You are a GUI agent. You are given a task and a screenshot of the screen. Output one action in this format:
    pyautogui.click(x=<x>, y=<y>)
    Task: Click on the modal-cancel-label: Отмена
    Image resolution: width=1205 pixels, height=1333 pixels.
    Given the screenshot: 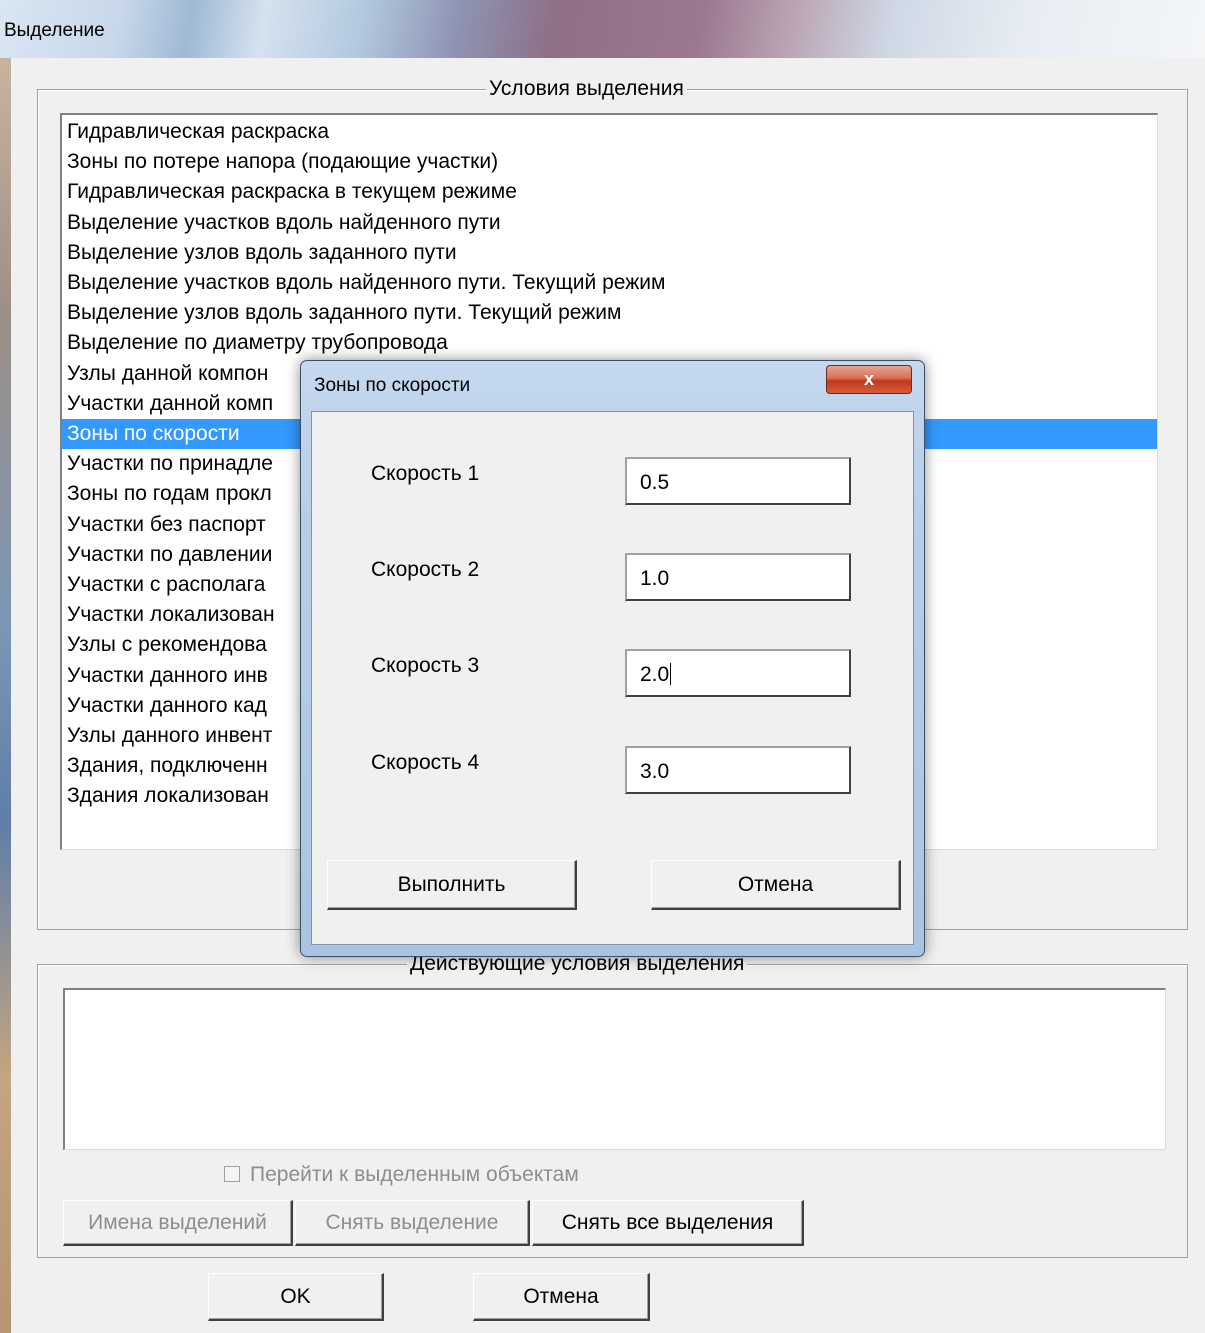 What is the action you would take?
    pyautogui.click(x=775, y=884)
    